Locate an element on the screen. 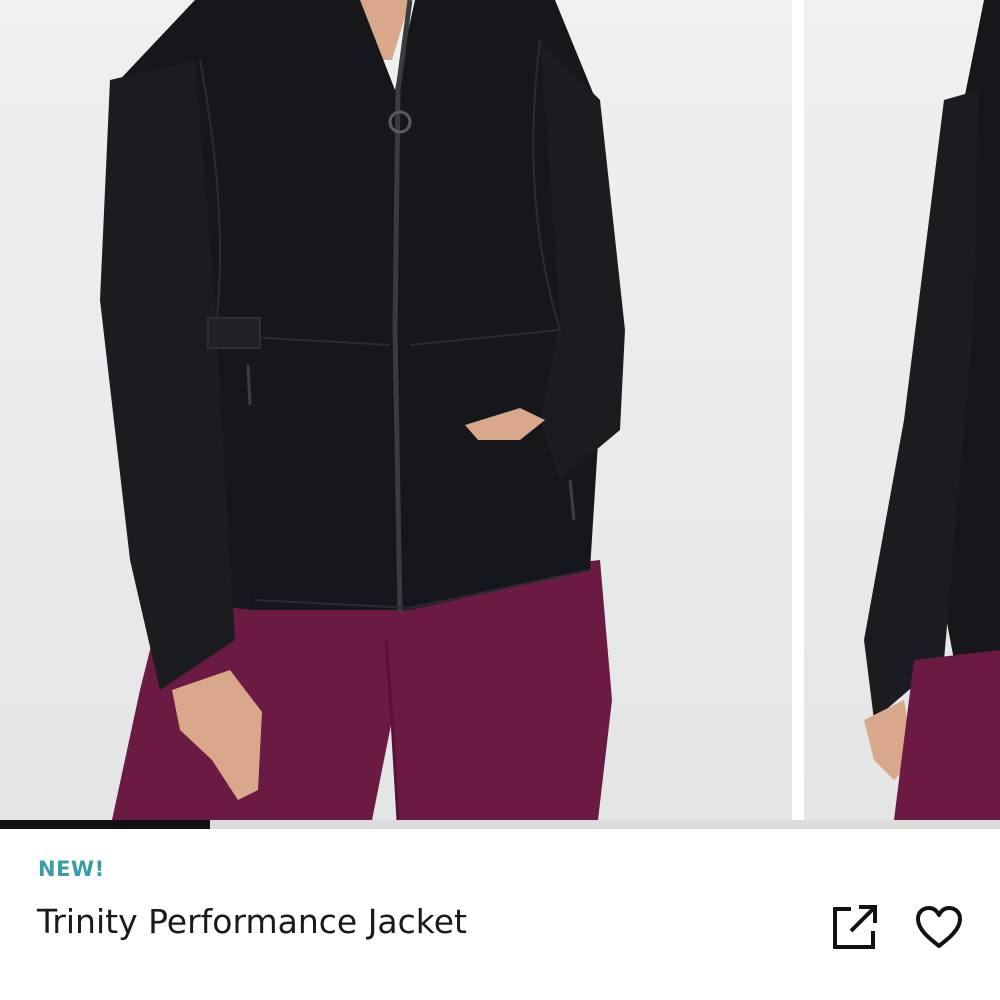  gallery-progress-bar is located at coordinates (500, 824).